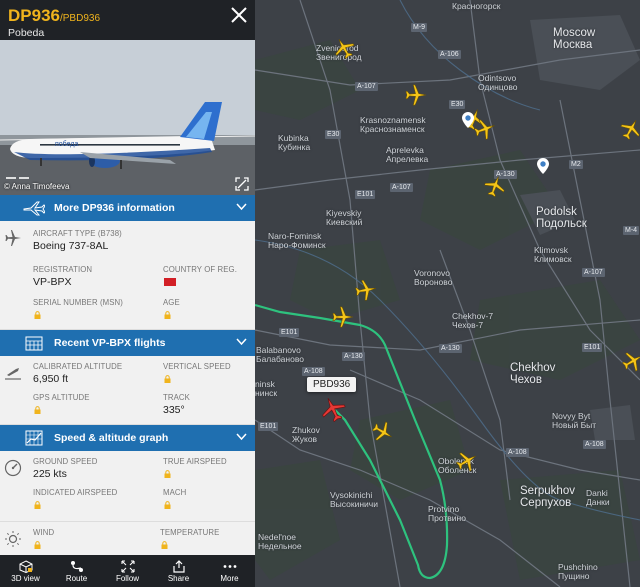 Image resolution: width=640 pixels, height=587 pixels. Describe the element at coordinates (447, 513) in the screenshot. I see `place-protvino: Protvino Протвино` at that location.